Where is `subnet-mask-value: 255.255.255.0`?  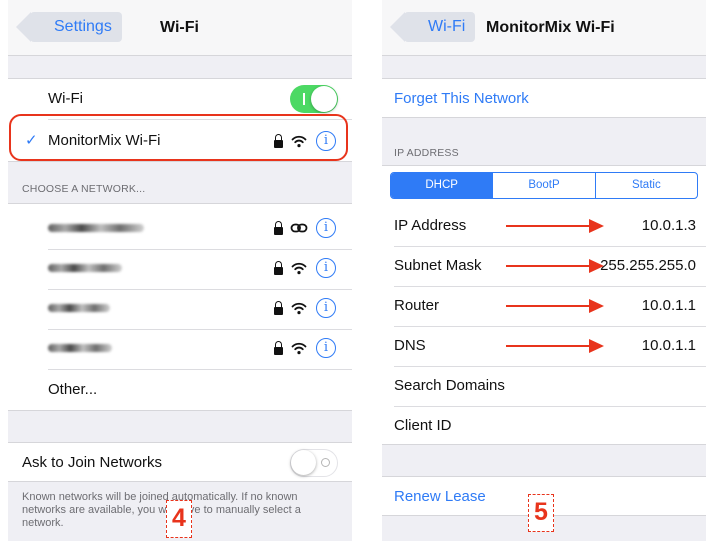 subnet-mask-value: 255.255.255.0 is located at coordinates (648, 265).